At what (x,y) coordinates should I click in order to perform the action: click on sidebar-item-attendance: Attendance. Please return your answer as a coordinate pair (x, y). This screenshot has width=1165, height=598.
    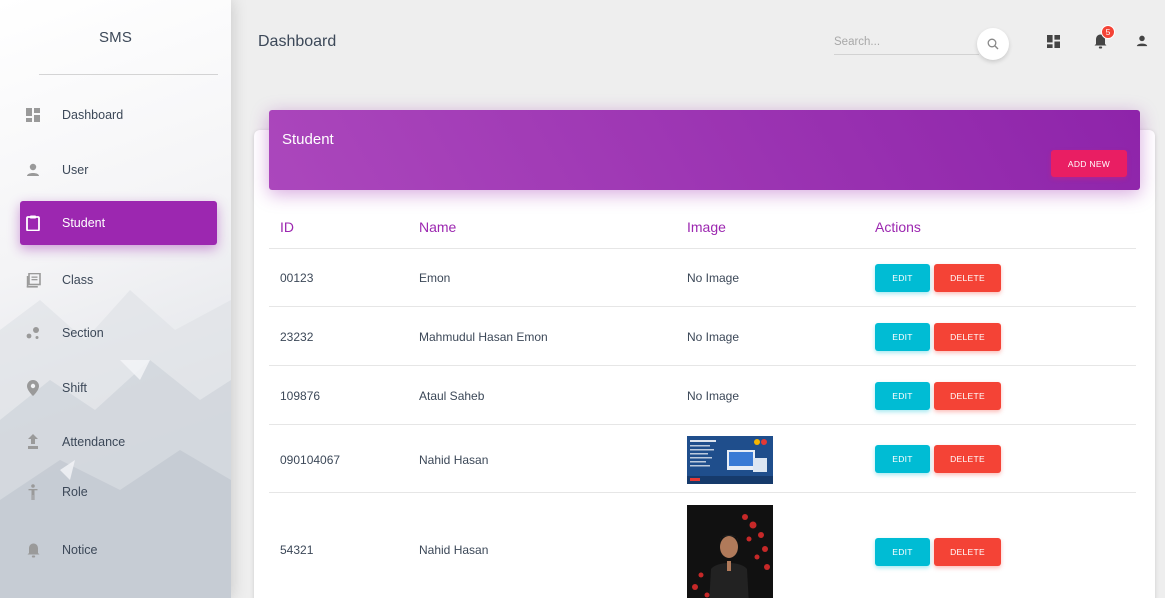
    Looking at the image, I should click on (118, 442).